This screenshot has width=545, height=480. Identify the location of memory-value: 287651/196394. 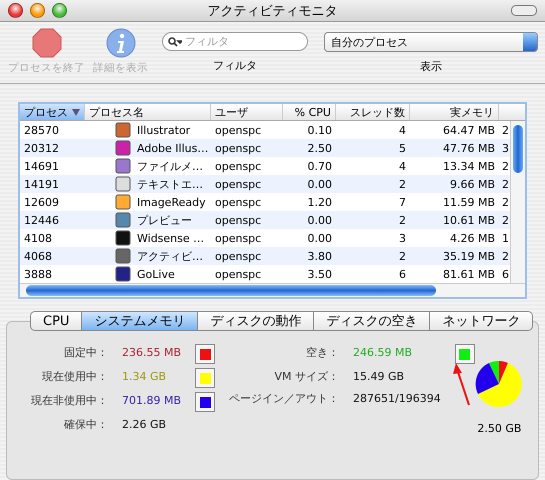
(397, 399).